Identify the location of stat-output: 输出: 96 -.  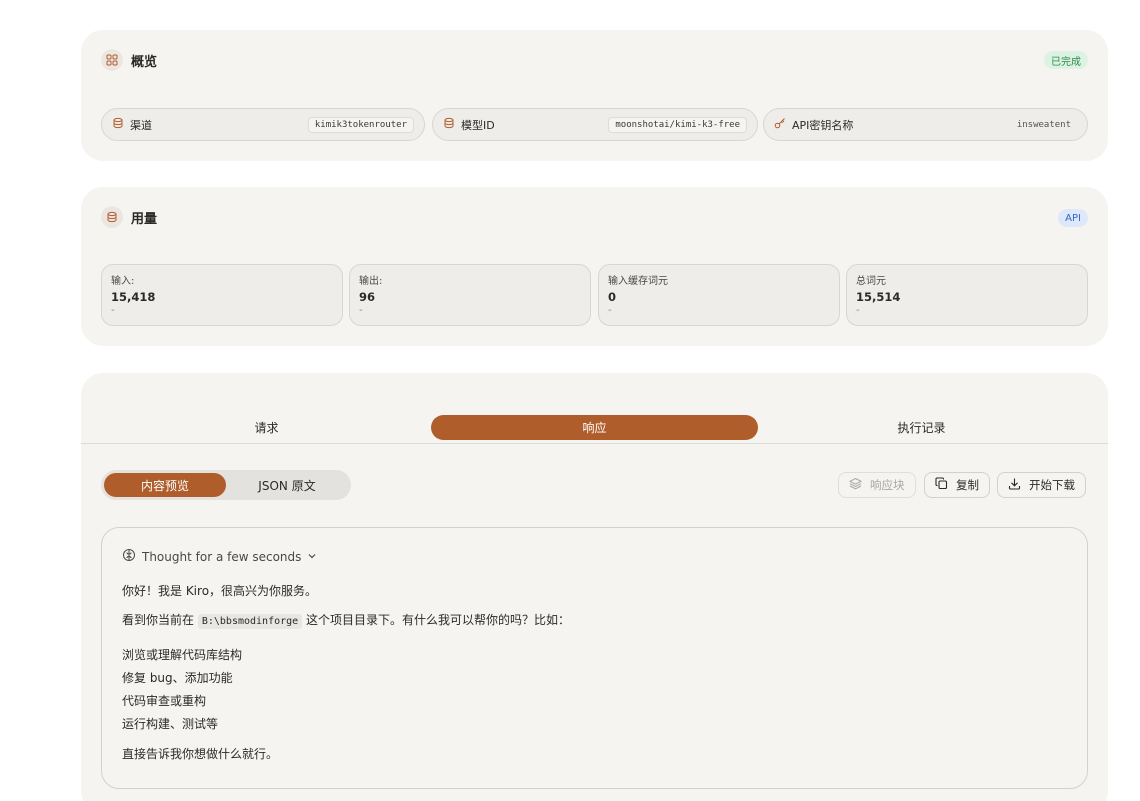
(470, 295).